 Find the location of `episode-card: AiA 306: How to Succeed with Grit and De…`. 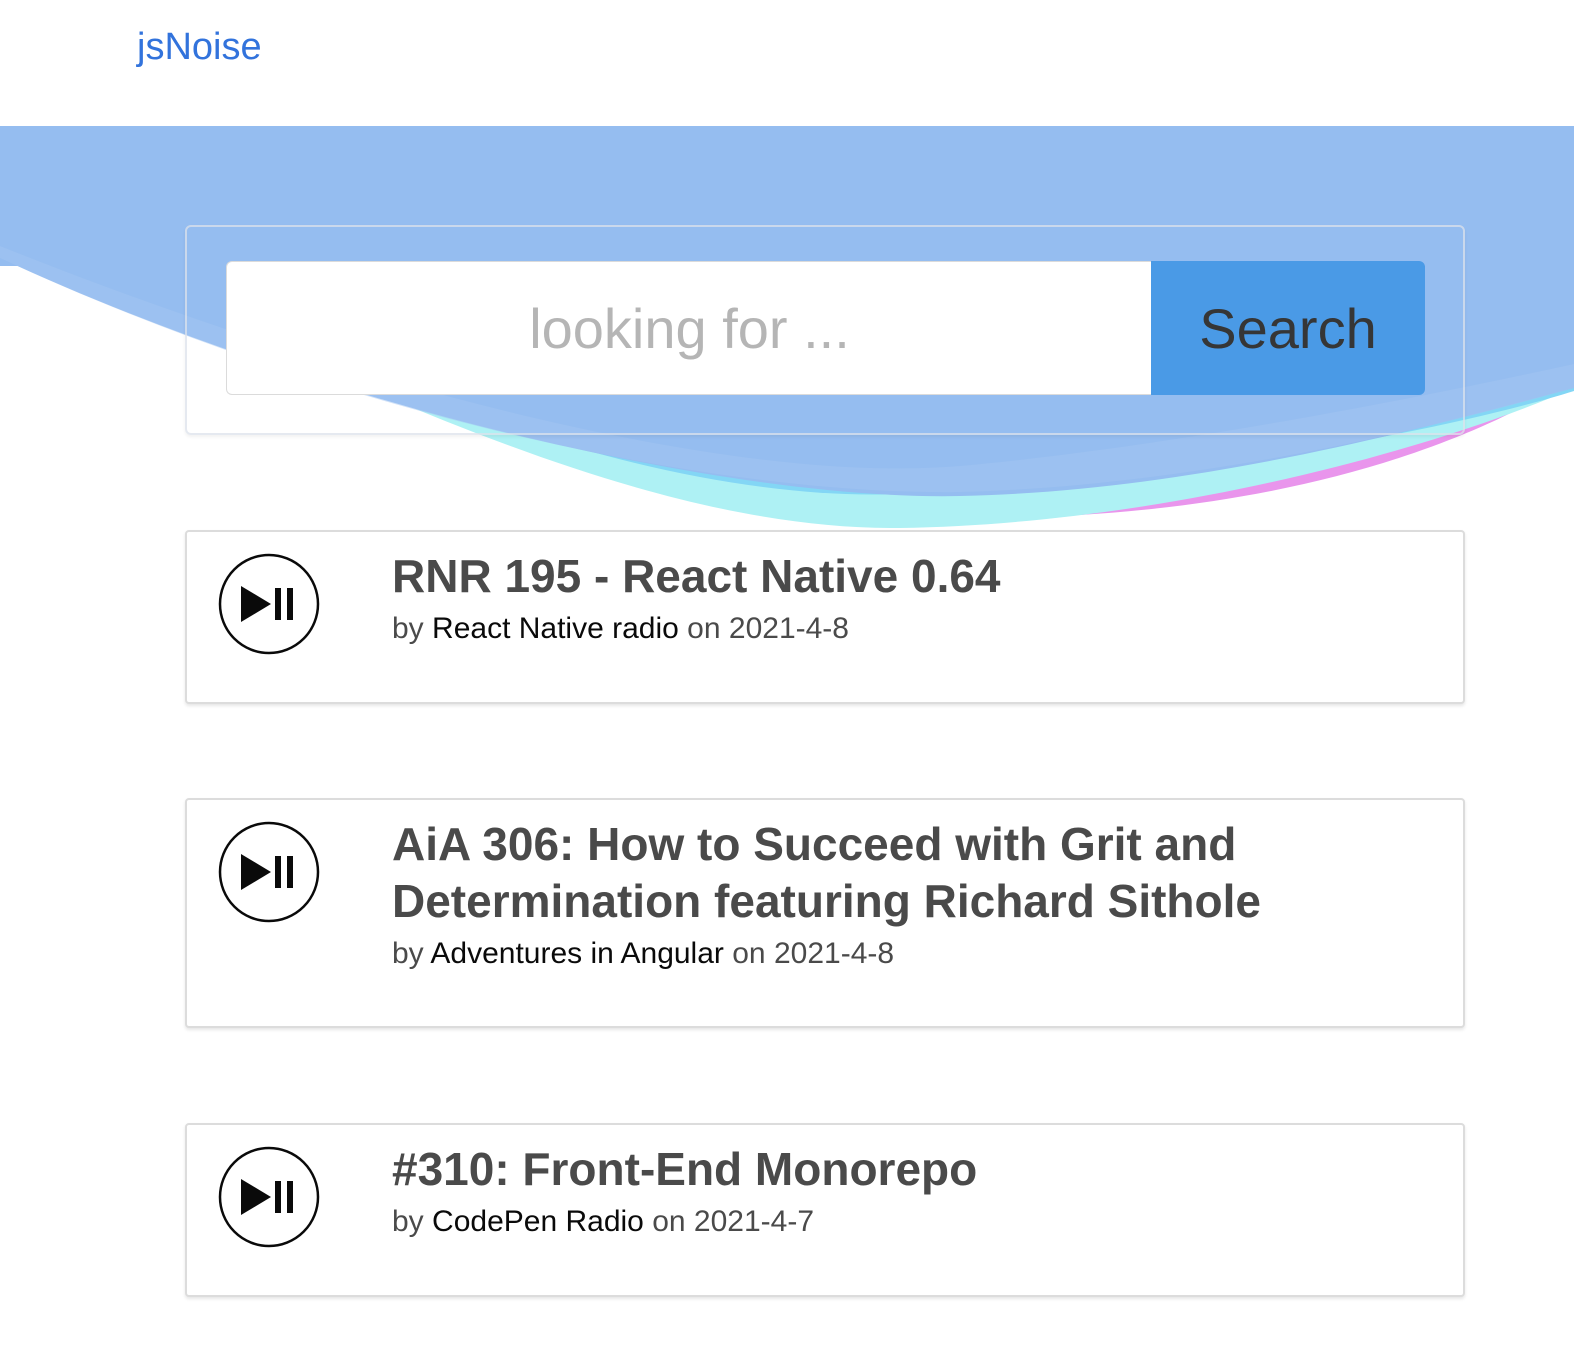

episode-card: AiA 306: How to Succeed with Grit and De… is located at coordinates (825, 913).